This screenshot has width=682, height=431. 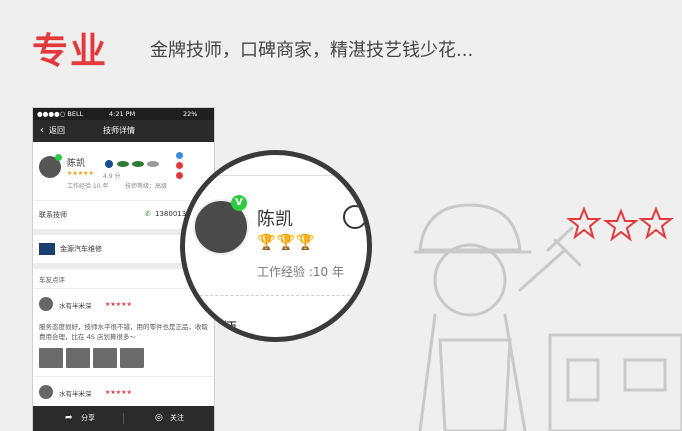 I want to click on back-button: 返回, so click(x=57, y=131).